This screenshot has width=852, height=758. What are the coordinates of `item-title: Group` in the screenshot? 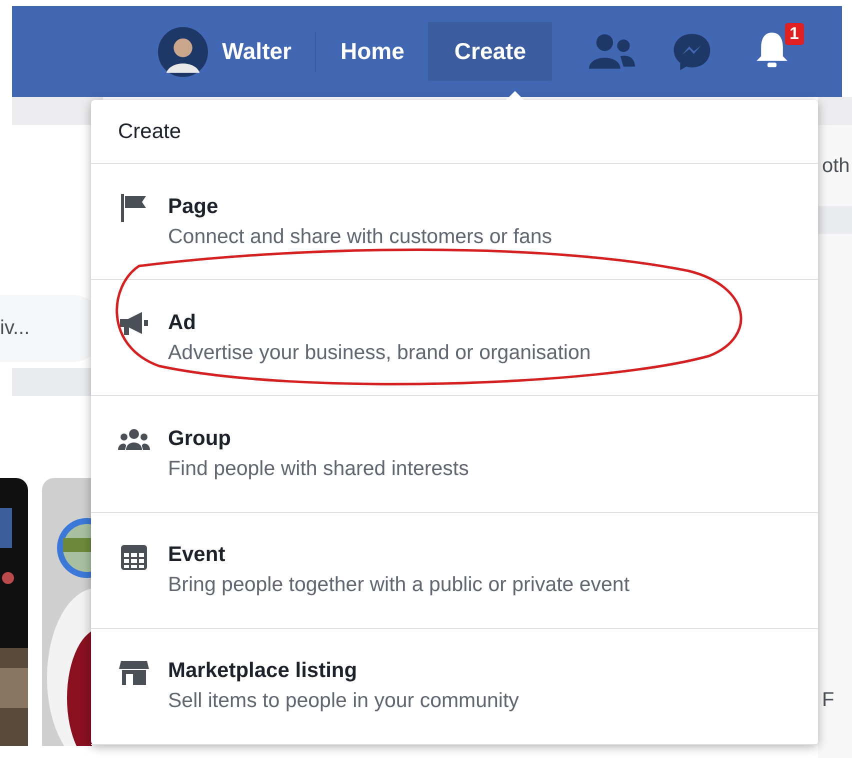 It's located at (200, 439).